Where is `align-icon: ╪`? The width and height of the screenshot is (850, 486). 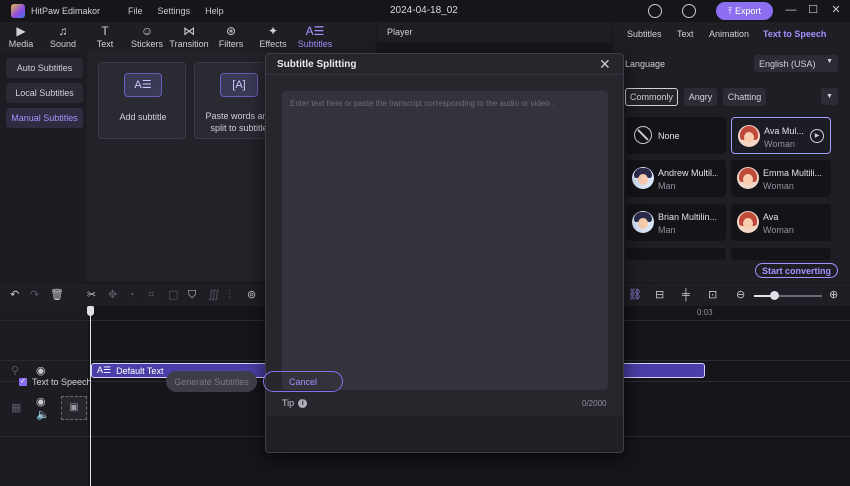
align-icon: ╪ is located at coordinates (686, 295).